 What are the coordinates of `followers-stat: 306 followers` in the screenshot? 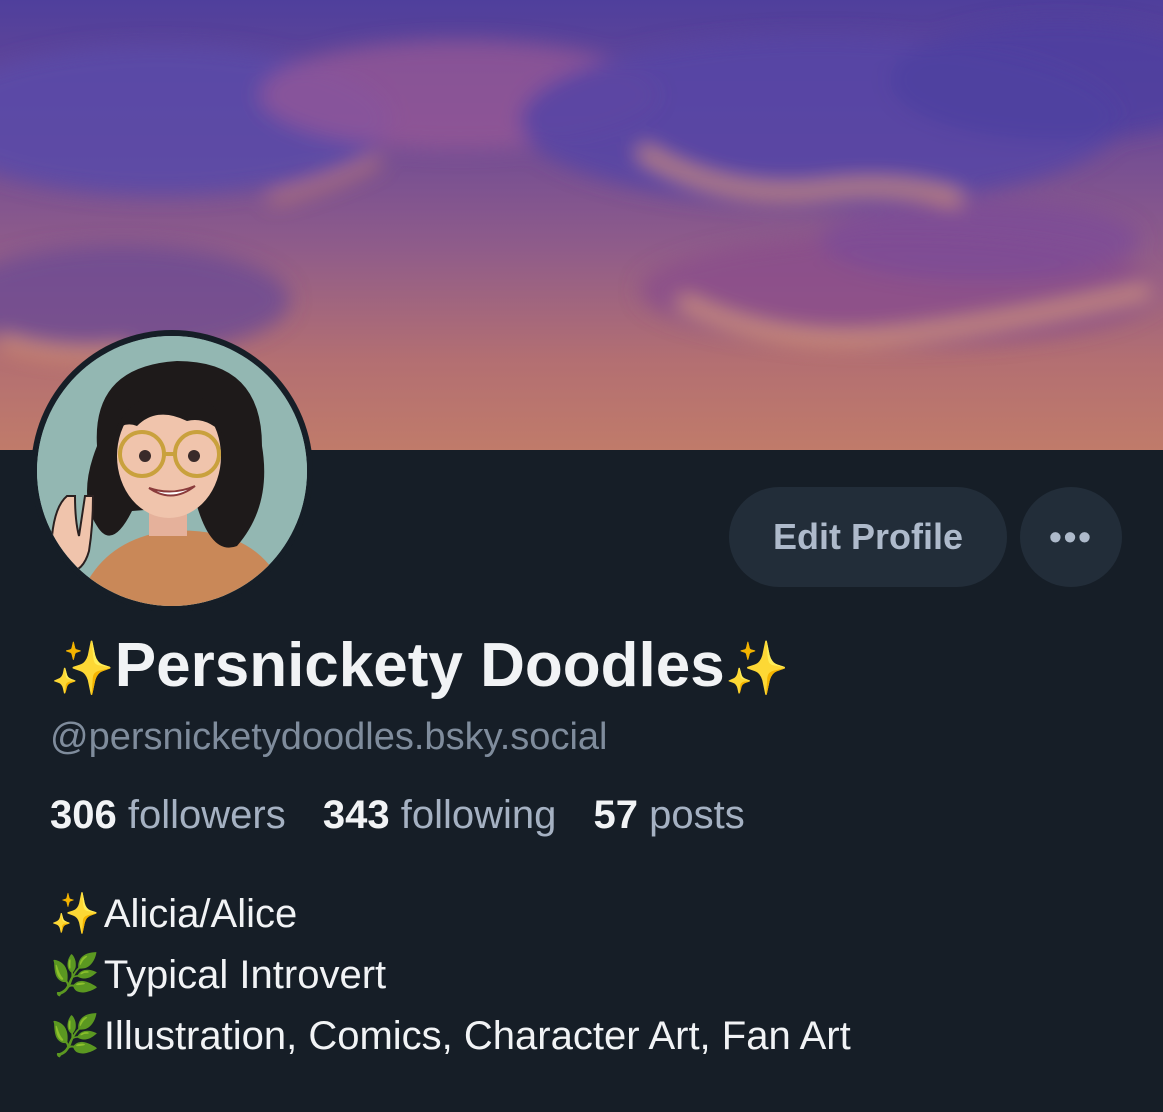 It's located at (168, 815).